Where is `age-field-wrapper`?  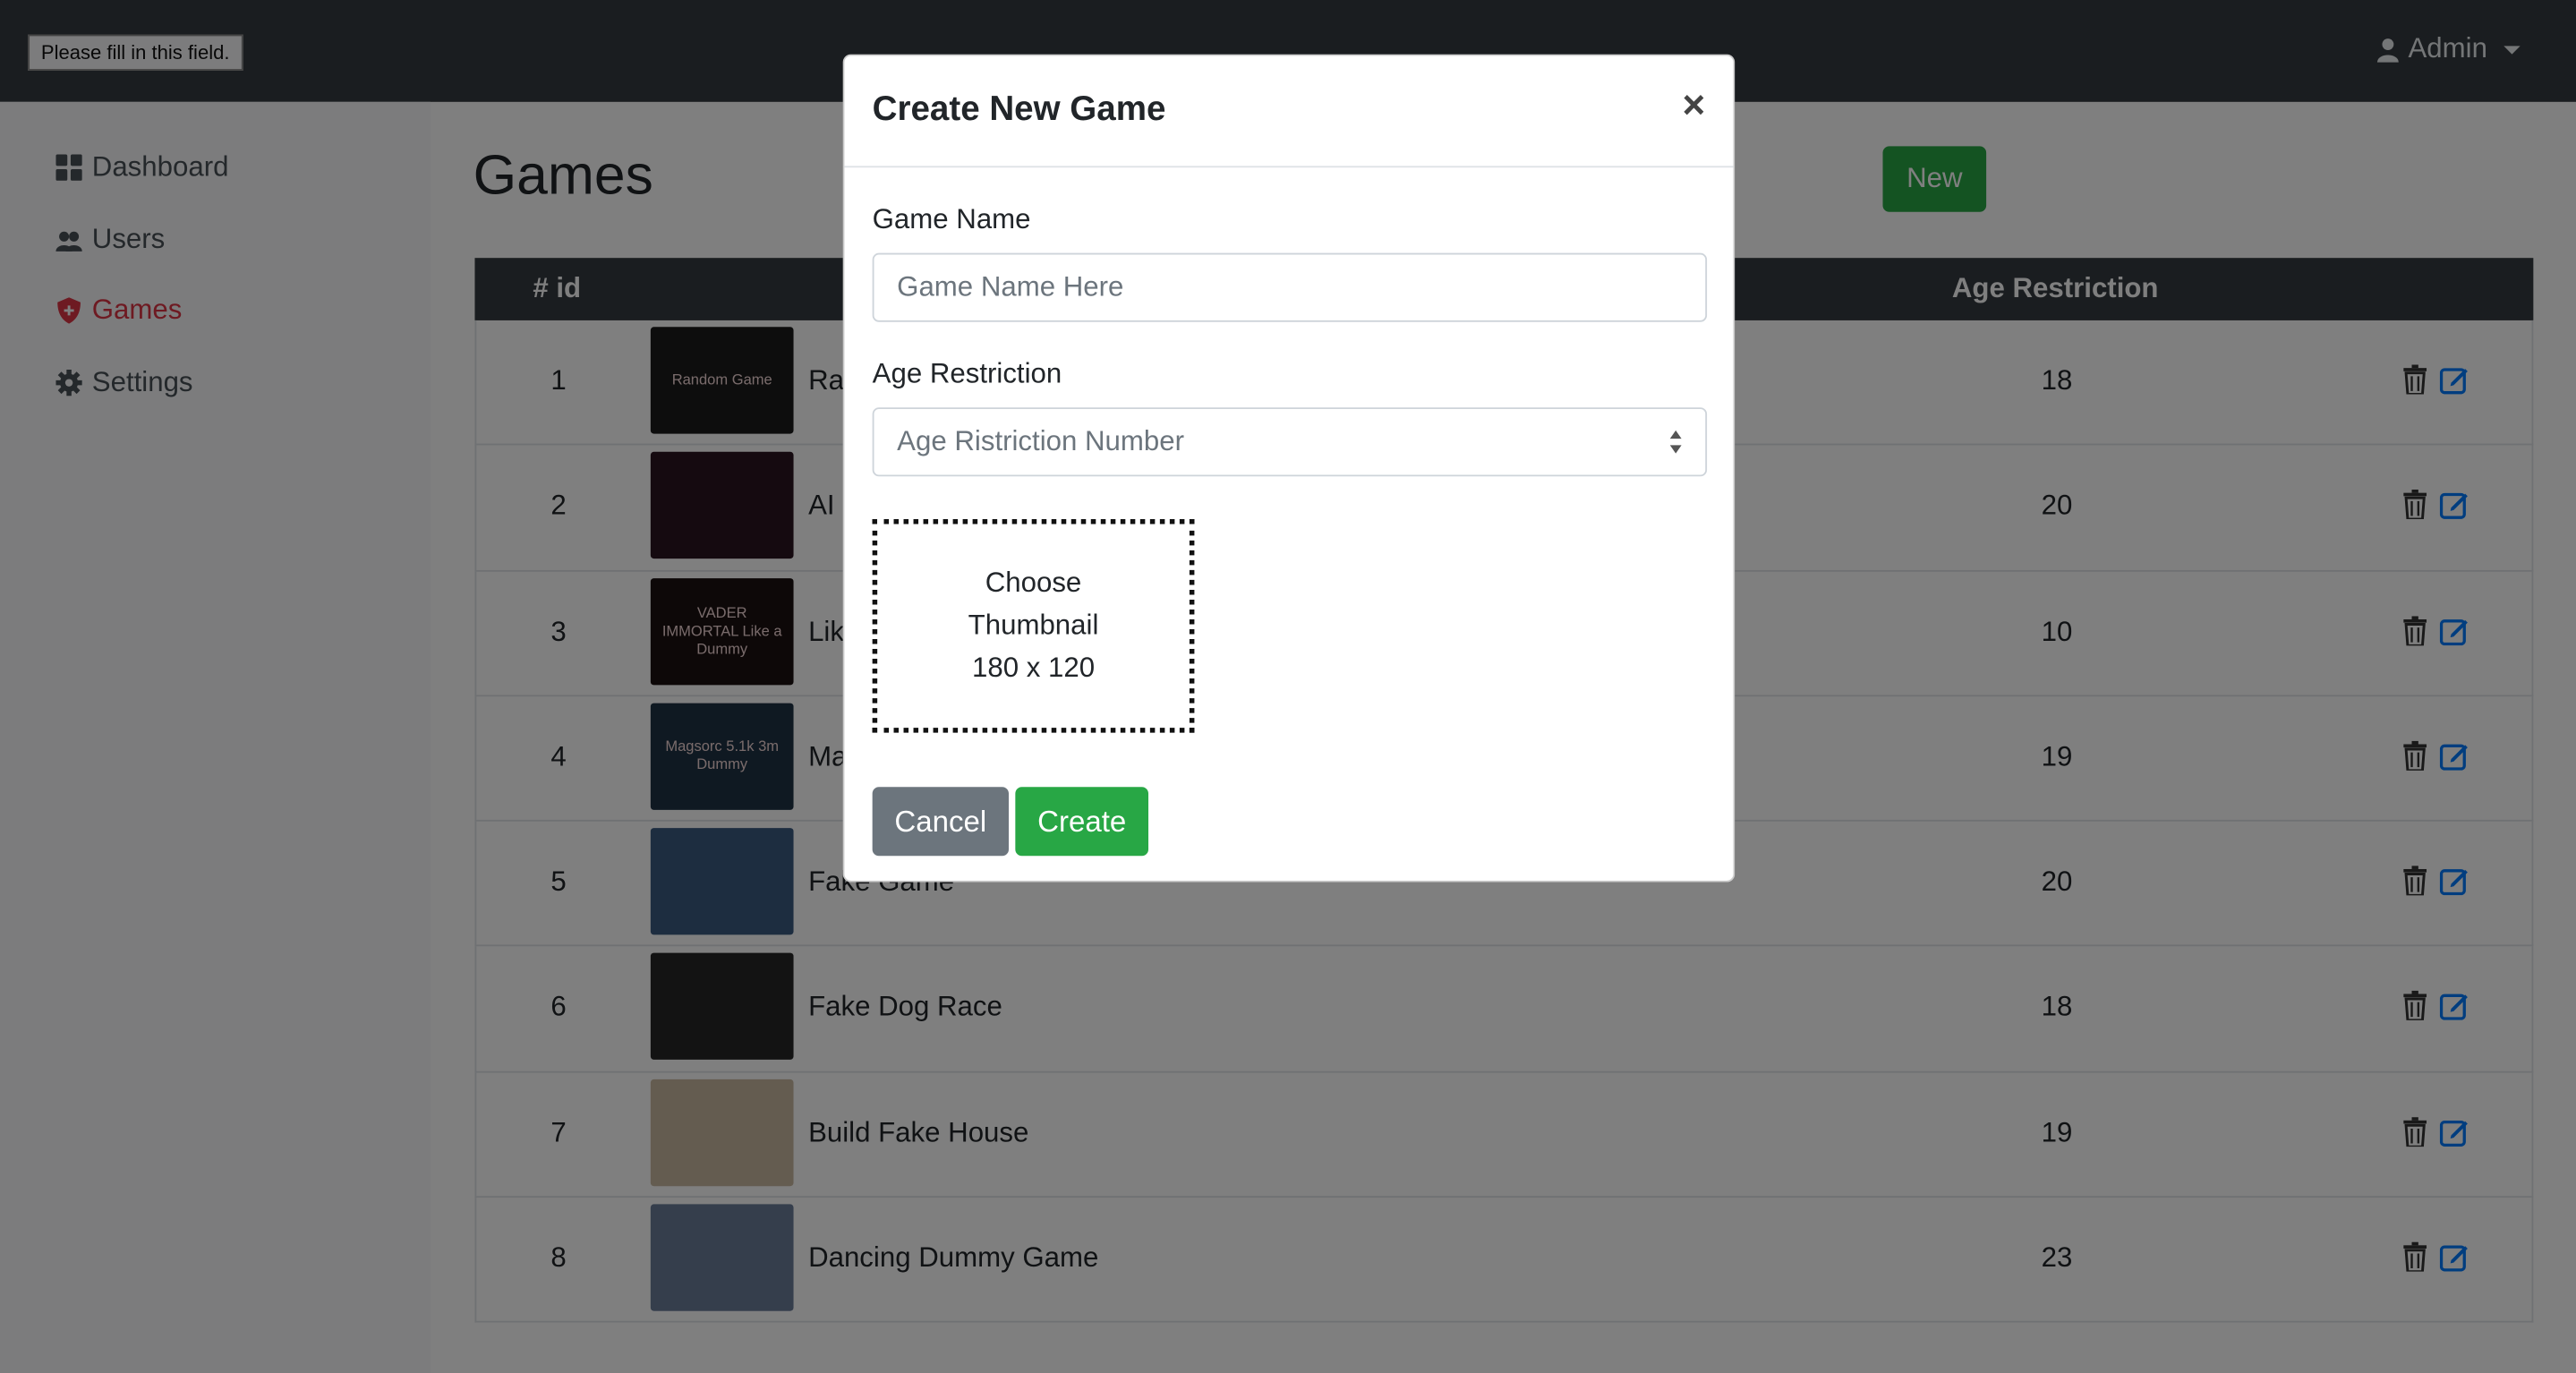
age-field-wrapper is located at coordinates (1288, 442).